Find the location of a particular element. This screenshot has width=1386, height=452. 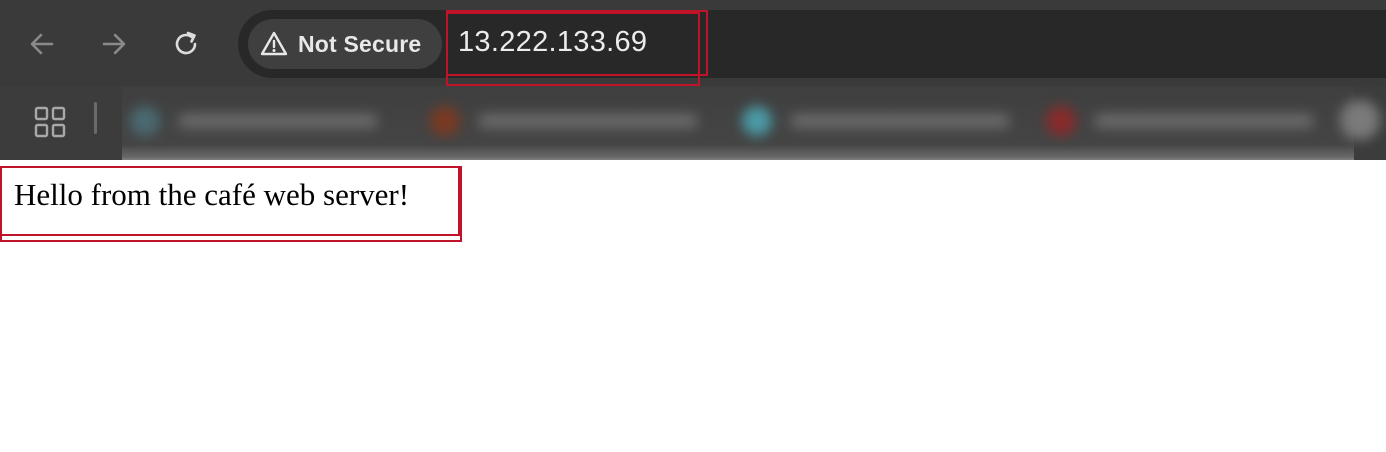

warning-triangle-icon is located at coordinates (274, 43).